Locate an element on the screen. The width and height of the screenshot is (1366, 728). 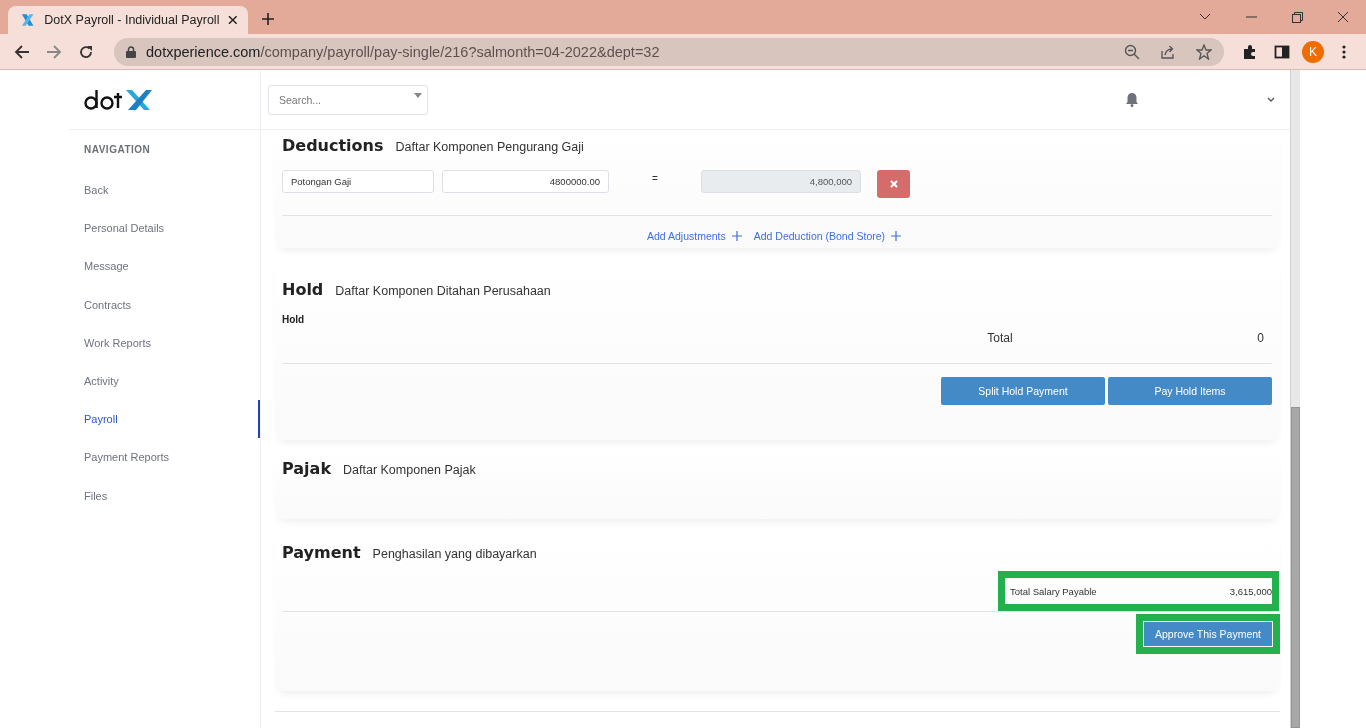
lock-icon is located at coordinates (131, 51).